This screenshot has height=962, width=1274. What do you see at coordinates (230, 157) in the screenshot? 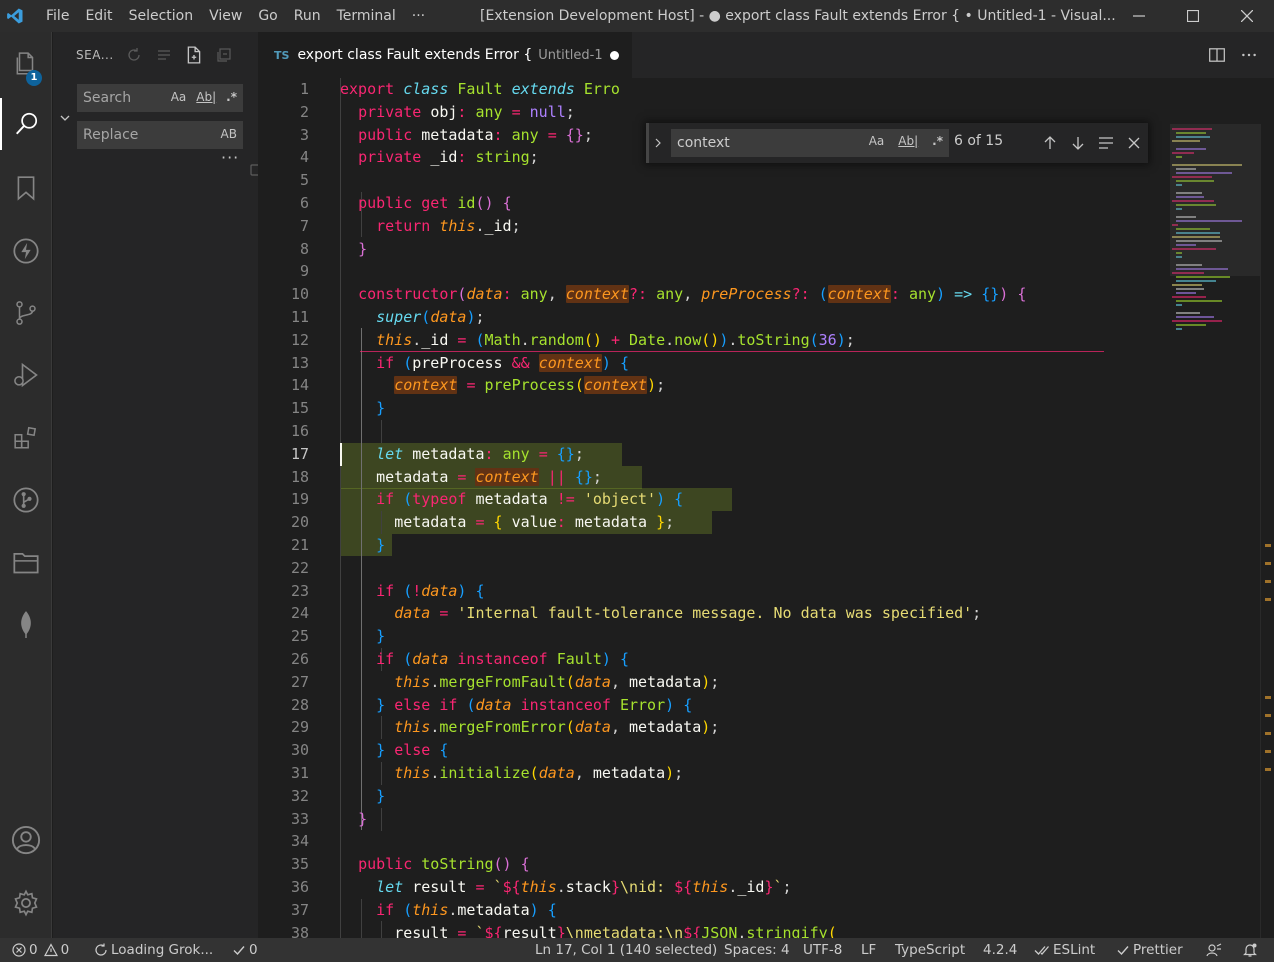
I see `toggle-search-details-button: ···` at bounding box center [230, 157].